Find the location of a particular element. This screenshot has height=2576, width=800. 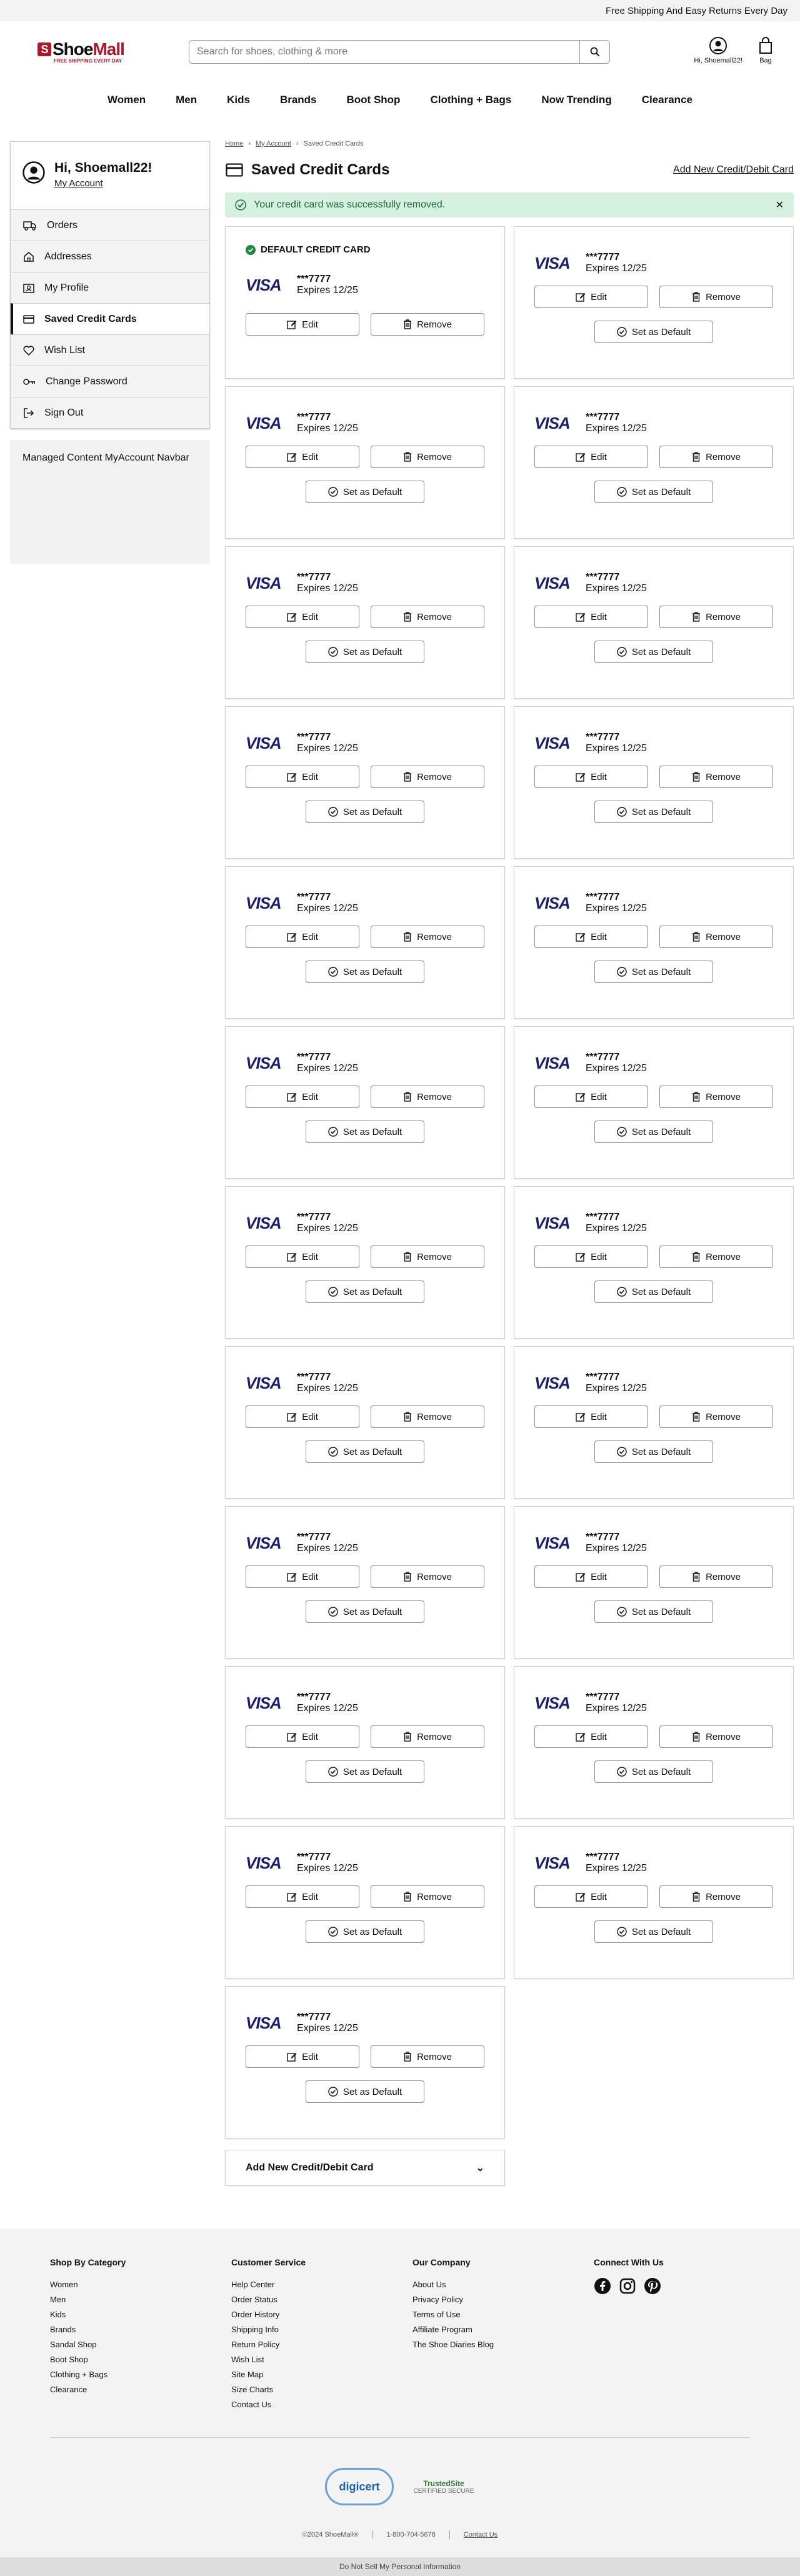

nav-brands: Brands is located at coordinates (298, 100).